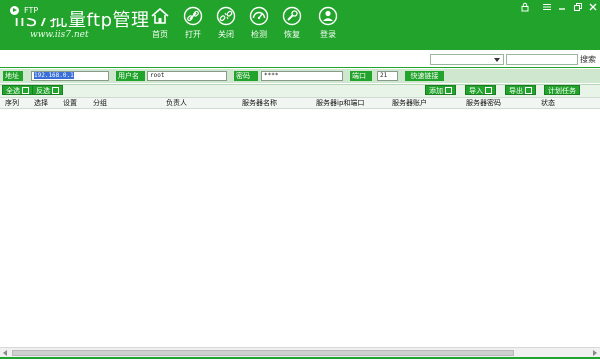 The height and width of the screenshot is (359, 600). What do you see at coordinates (497, 60) in the screenshot?
I see `chevron-down-icon` at bounding box center [497, 60].